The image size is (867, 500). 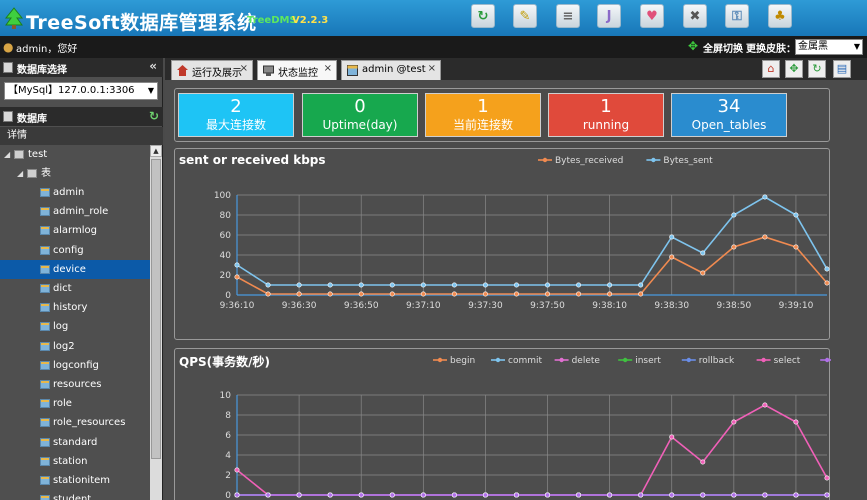 I want to click on tab-run-display: 运行及展示 ×, so click(x=212, y=70).